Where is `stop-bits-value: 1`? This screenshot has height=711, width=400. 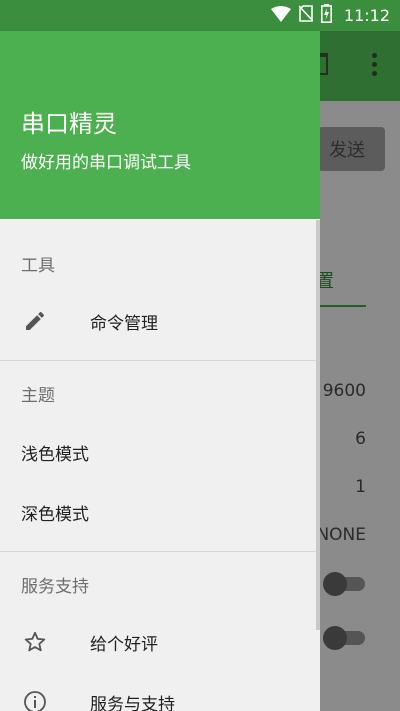
stop-bits-value: 1 is located at coordinates (360, 487).